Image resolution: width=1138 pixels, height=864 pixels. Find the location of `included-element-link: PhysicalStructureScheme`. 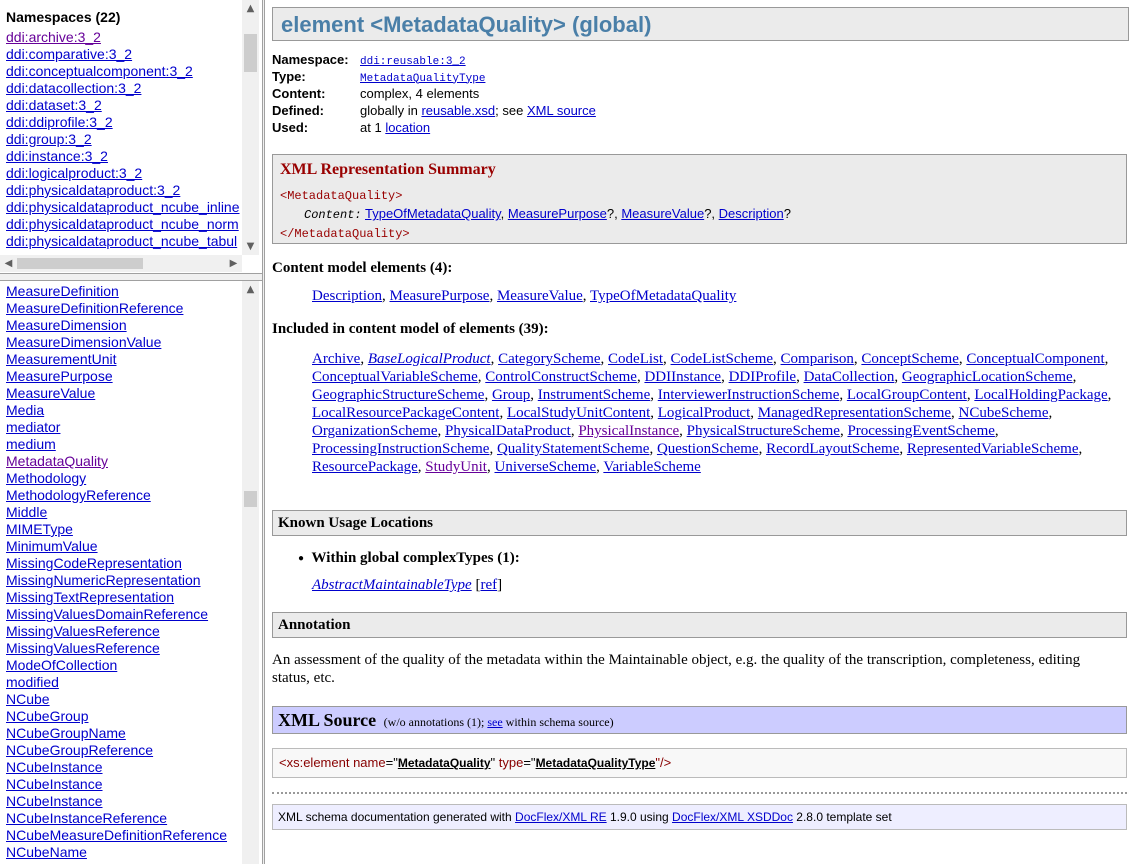

included-element-link: PhysicalStructureScheme is located at coordinates (763, 431).